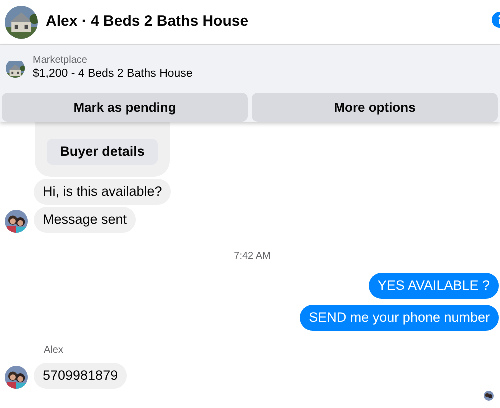  What do you see at coordinates (399, 318) in the screenshot?
I see `message-bubble: SEND me your phone number` at bounding box center [399, 318].